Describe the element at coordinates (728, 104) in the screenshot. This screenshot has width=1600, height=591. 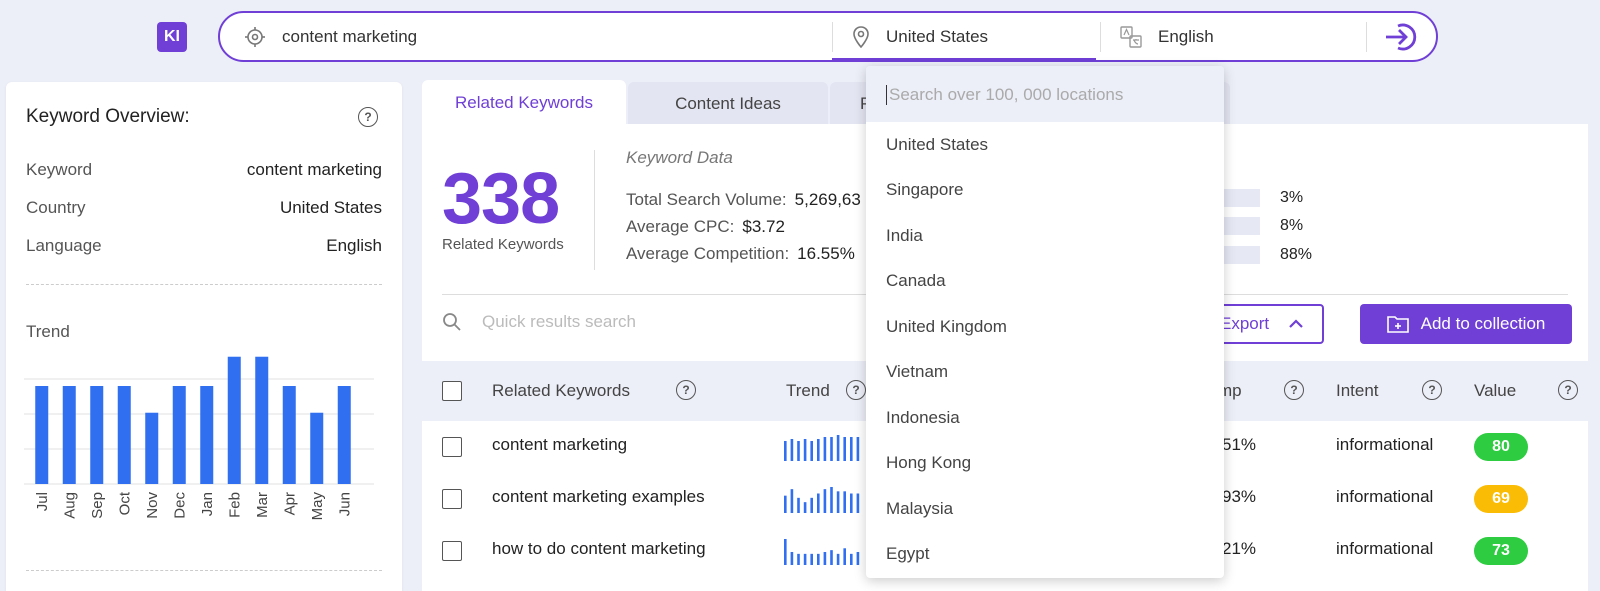
I see `tab-content-ideas: Content Ideas` at that location.